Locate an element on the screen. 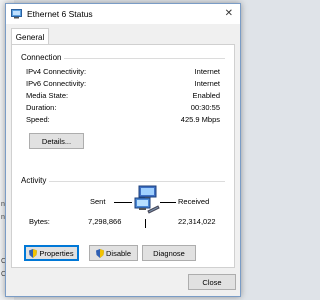 Image resolution: width=320 pixels, height=300 pixels. sent-label: Sent is located at coordinates (98, 201).